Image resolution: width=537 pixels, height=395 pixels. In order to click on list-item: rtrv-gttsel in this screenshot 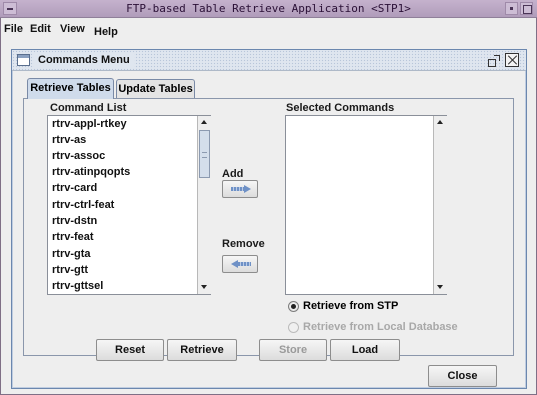, I will do `click(77, 286)`.